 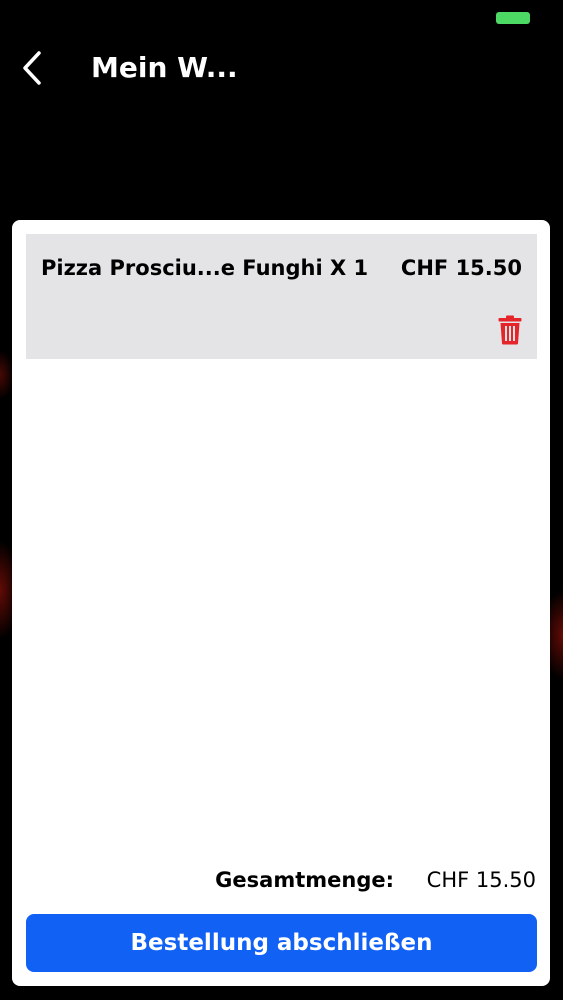 I want to click on chevron-left-icon, so click(x=32, y=68).